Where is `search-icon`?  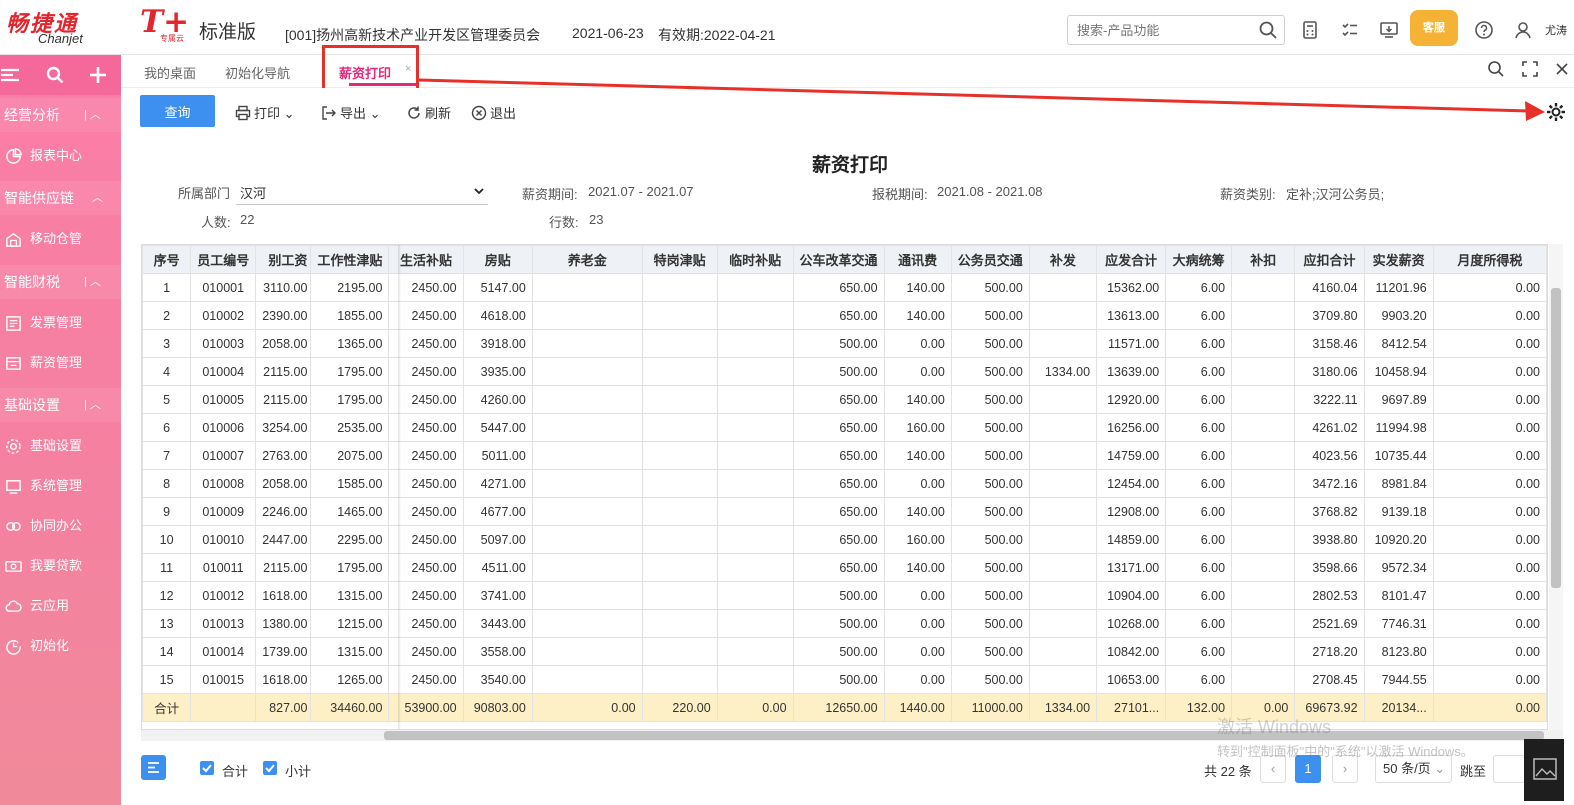
search-icon is located at coordinates (1268, 30).